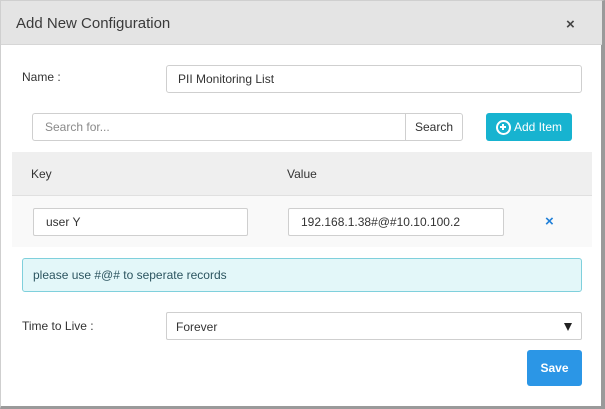 The image size is (605, 409). Describe the element at coordinates (538, 127) in the screenshot. I see `add-item-label: Add Item` at that location.